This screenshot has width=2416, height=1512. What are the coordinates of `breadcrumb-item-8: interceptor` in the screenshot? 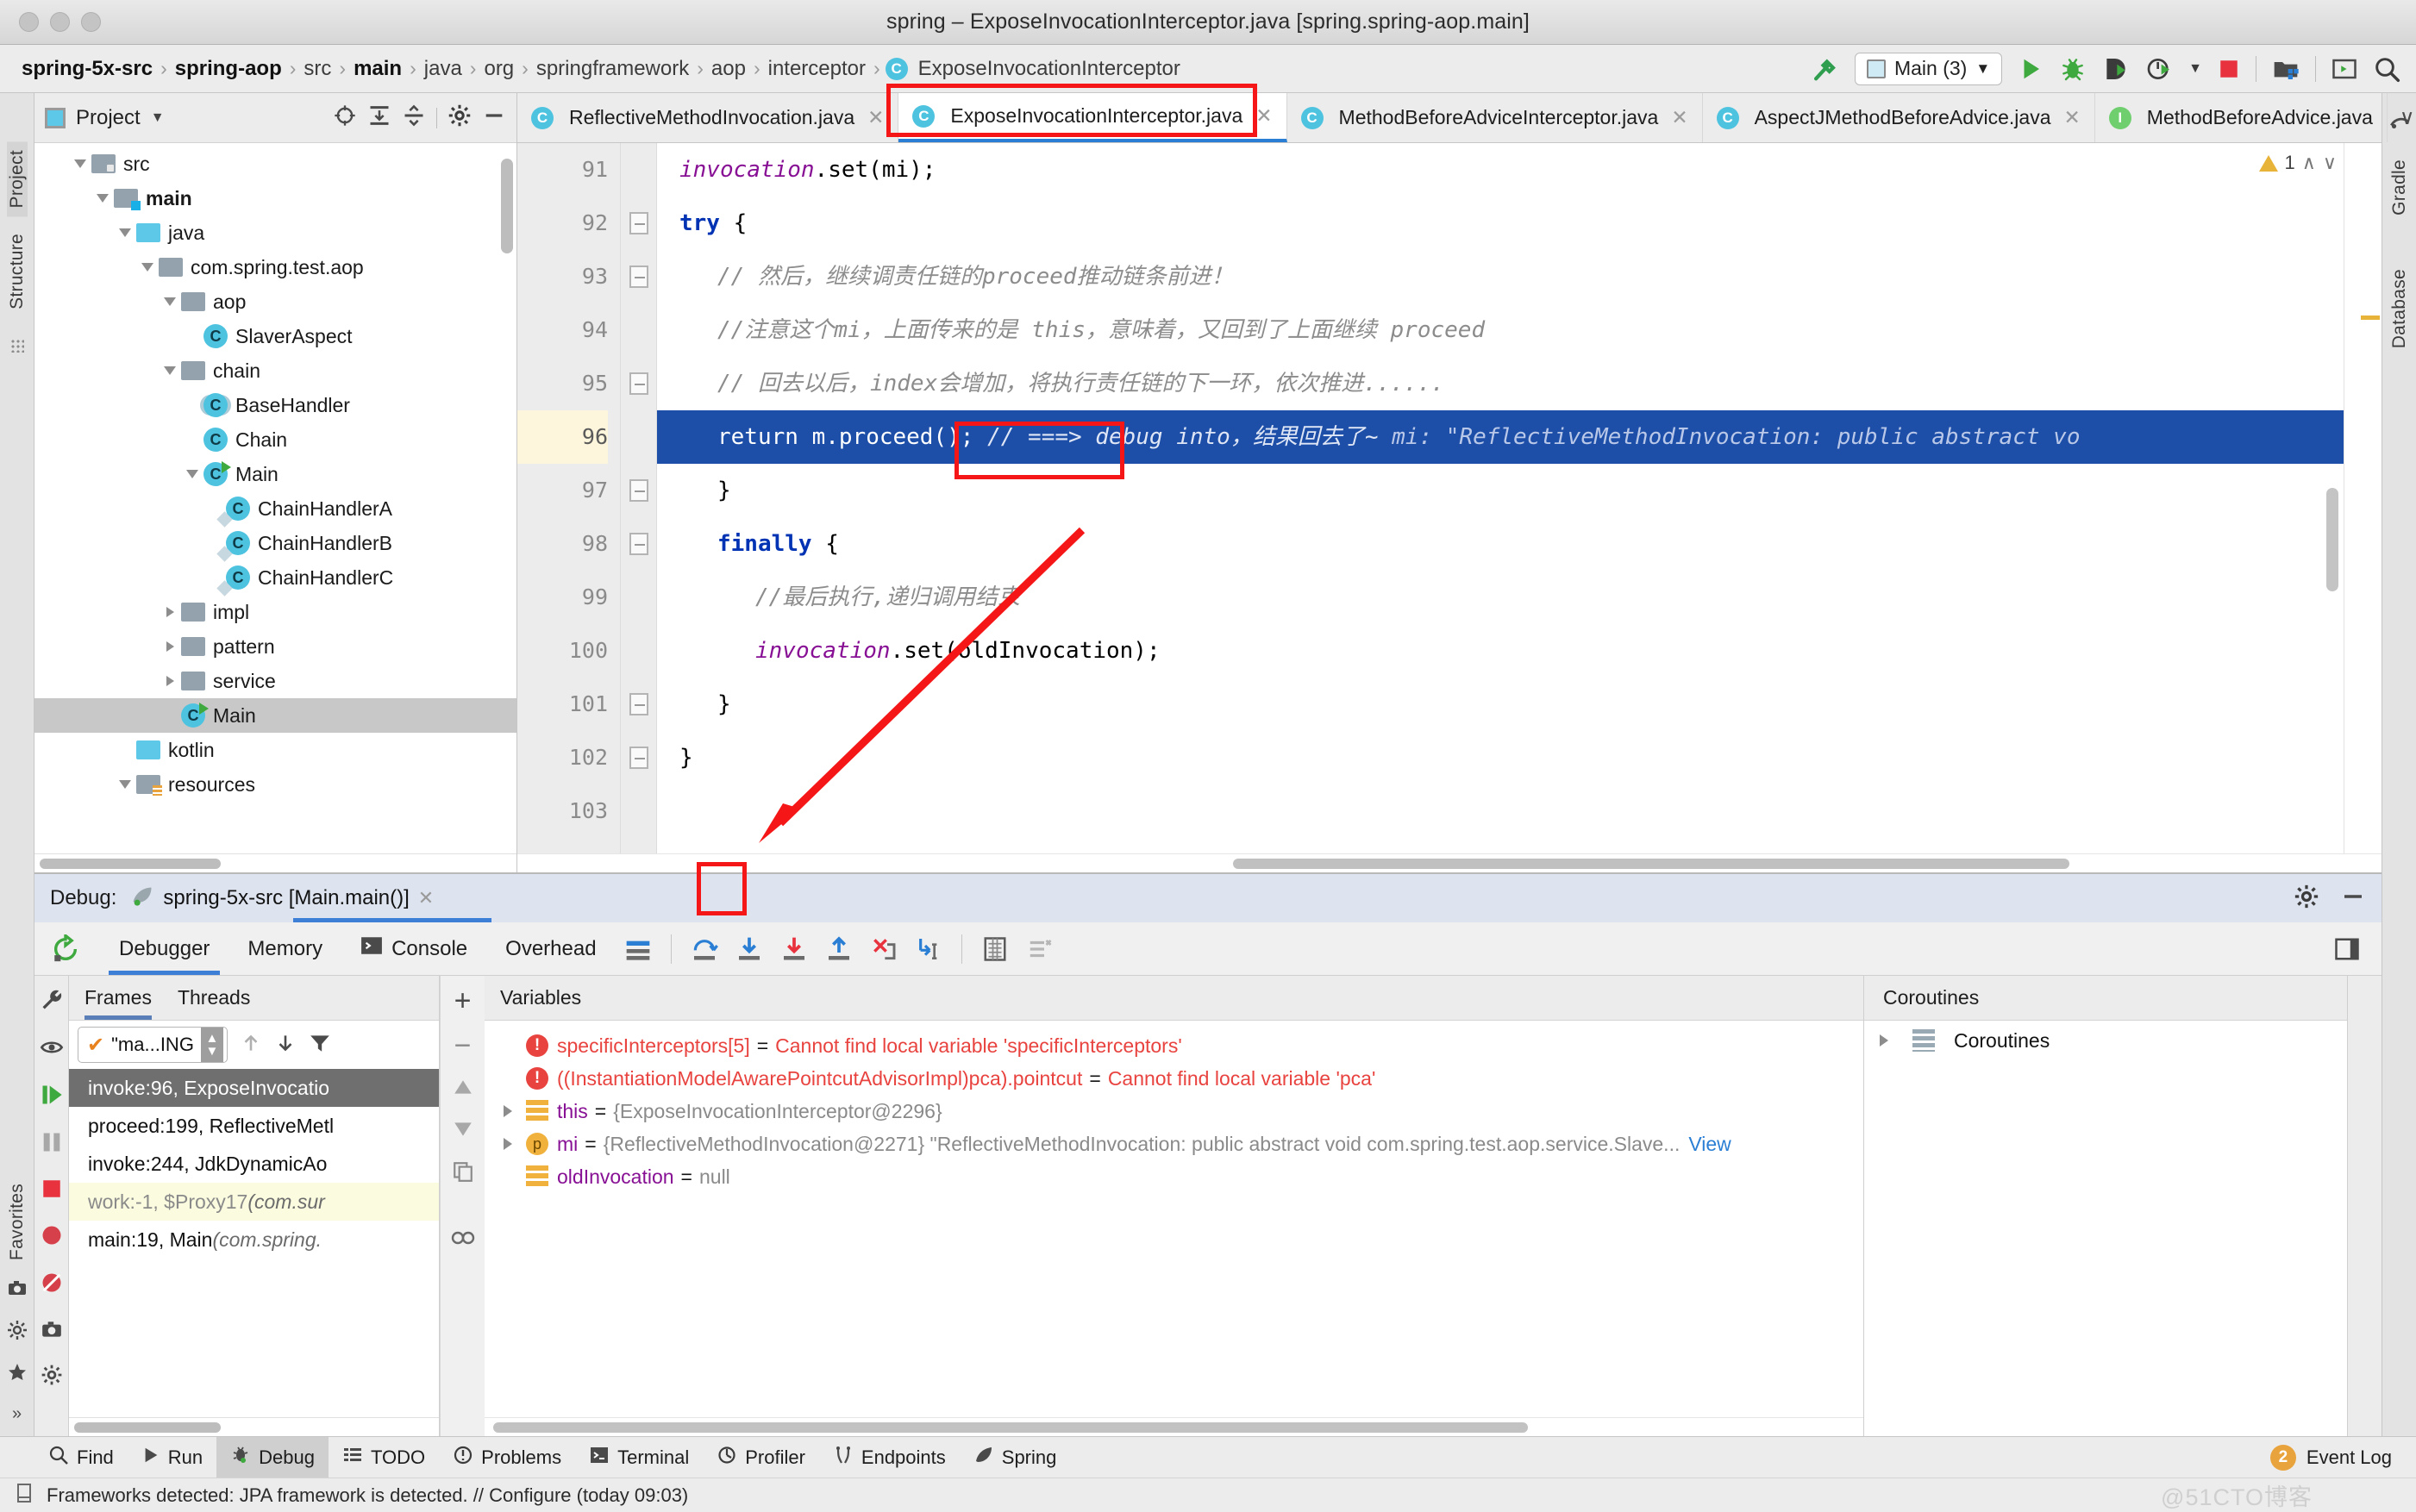 It's located at (817, 69).